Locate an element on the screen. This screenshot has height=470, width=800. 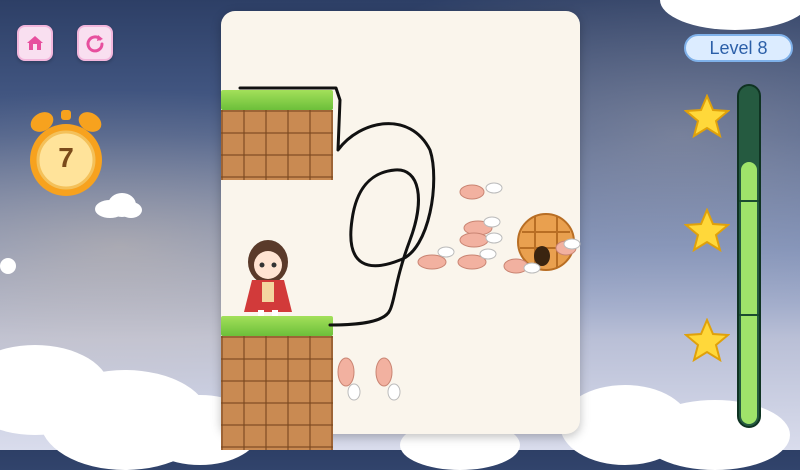
level-indicator: Level 8 is located at coordinates (738, 48).